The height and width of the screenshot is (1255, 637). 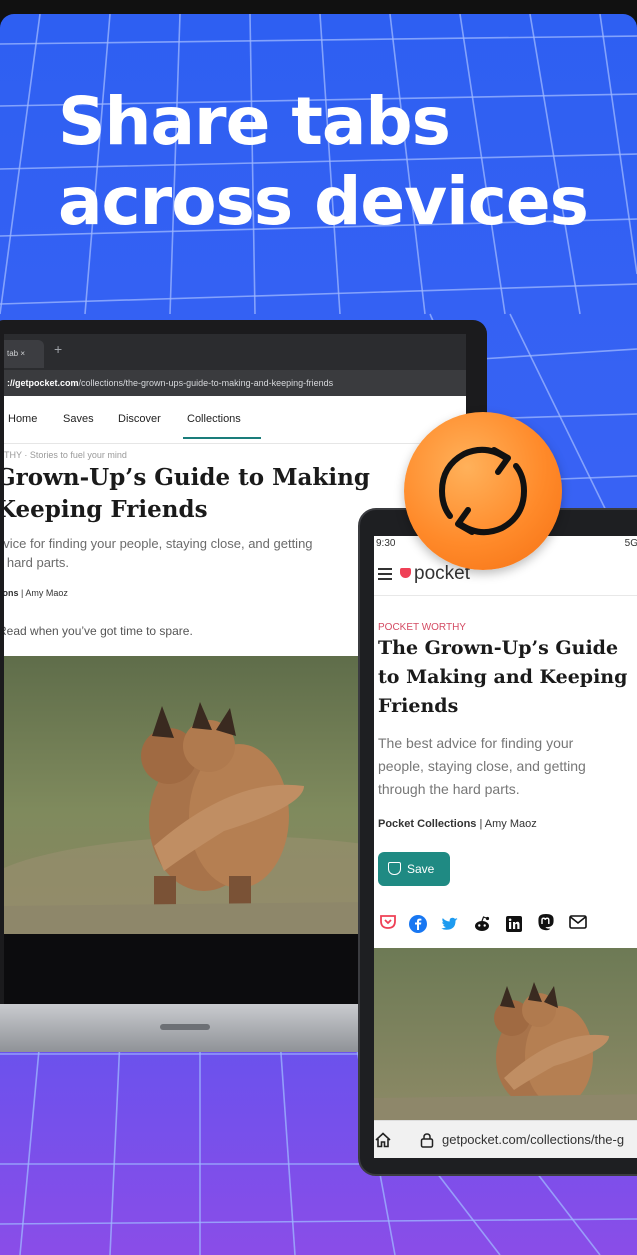 What do you see at coordinates (405, 573) in the screenshot?
I see `pocket-logo-icon` at bounding box center [405, 573].